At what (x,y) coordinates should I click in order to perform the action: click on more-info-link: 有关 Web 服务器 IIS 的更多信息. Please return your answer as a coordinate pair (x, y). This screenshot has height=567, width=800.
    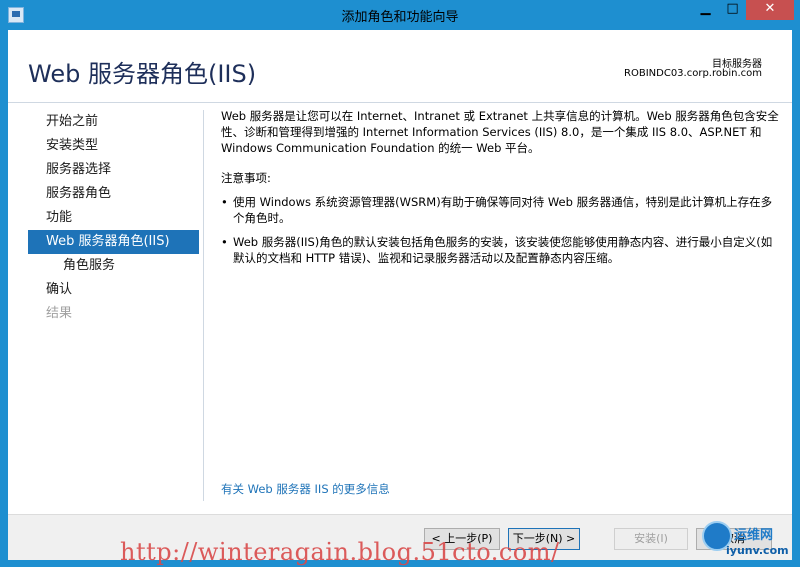
    Looking at the image, I should click on (305, 489).